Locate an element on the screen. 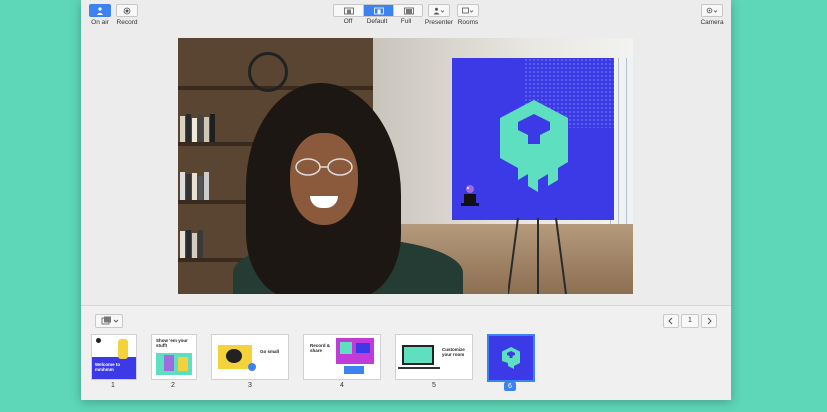 This screenshot has height=412, width=827. layout-segmented-control is located at coordinates (378, 10).